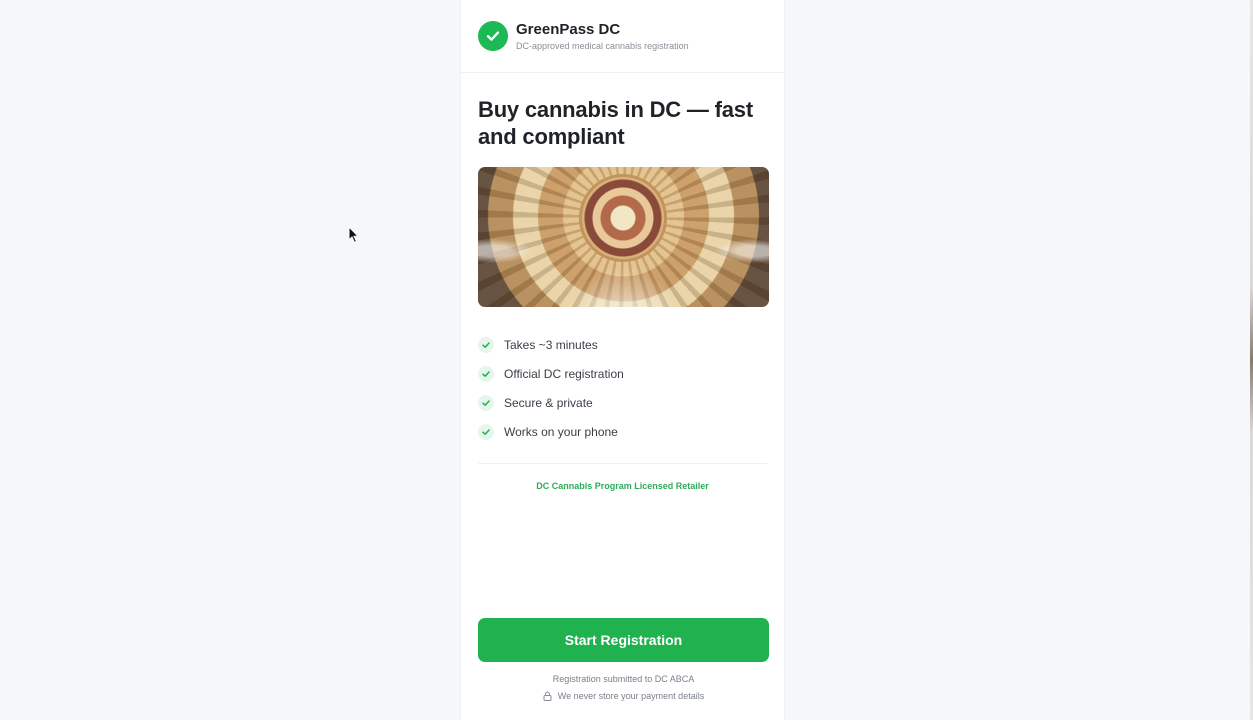 This screenshot has height=720, width=1253. What do you see at coordinates (561, 431) in the screenshot?
I see `feature-label: Works on your phone` at bounding box center [561, 431].